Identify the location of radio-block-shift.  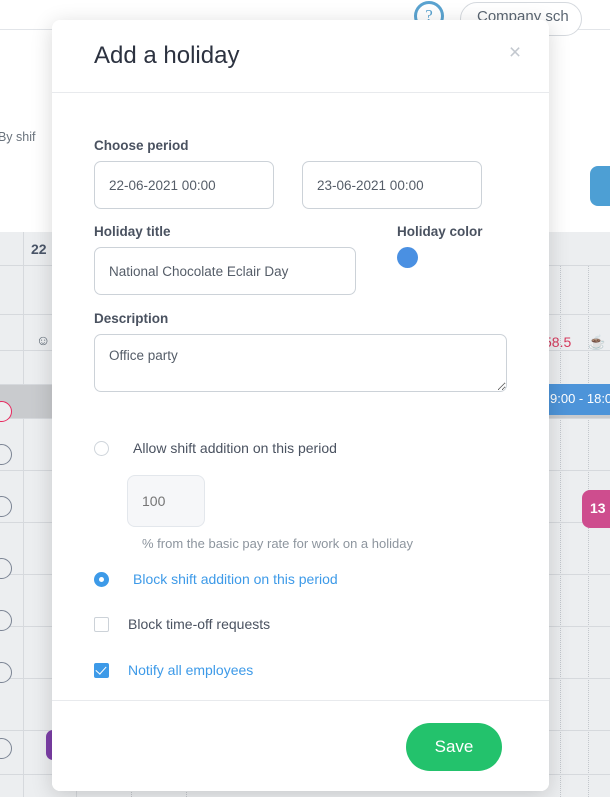
(101, 579).